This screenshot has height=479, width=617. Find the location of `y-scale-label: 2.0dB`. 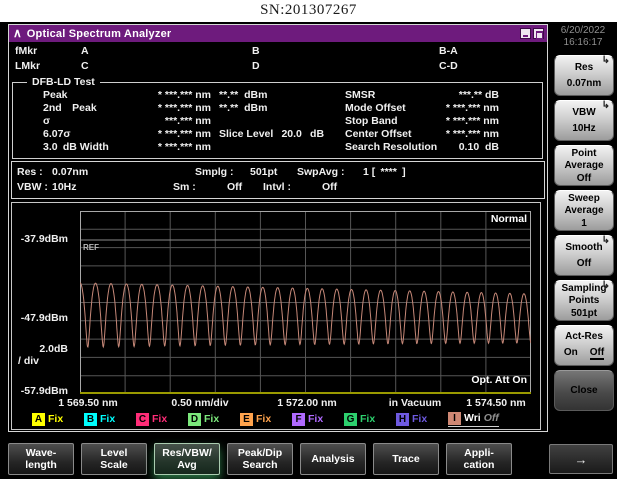

y-scale-label: 2.0dB is located at coordinates (53, 349).